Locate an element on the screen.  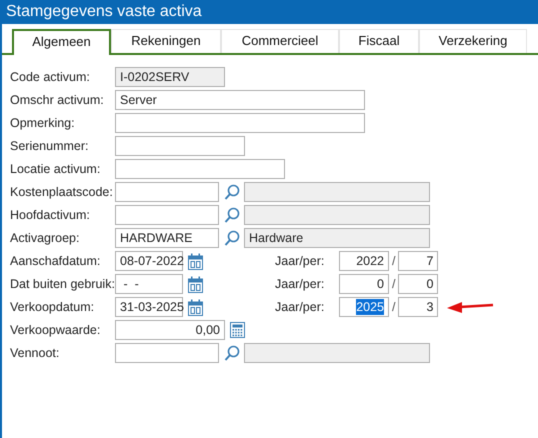
field-label: Hoofdactivum: is located at coordinates (50, 215).